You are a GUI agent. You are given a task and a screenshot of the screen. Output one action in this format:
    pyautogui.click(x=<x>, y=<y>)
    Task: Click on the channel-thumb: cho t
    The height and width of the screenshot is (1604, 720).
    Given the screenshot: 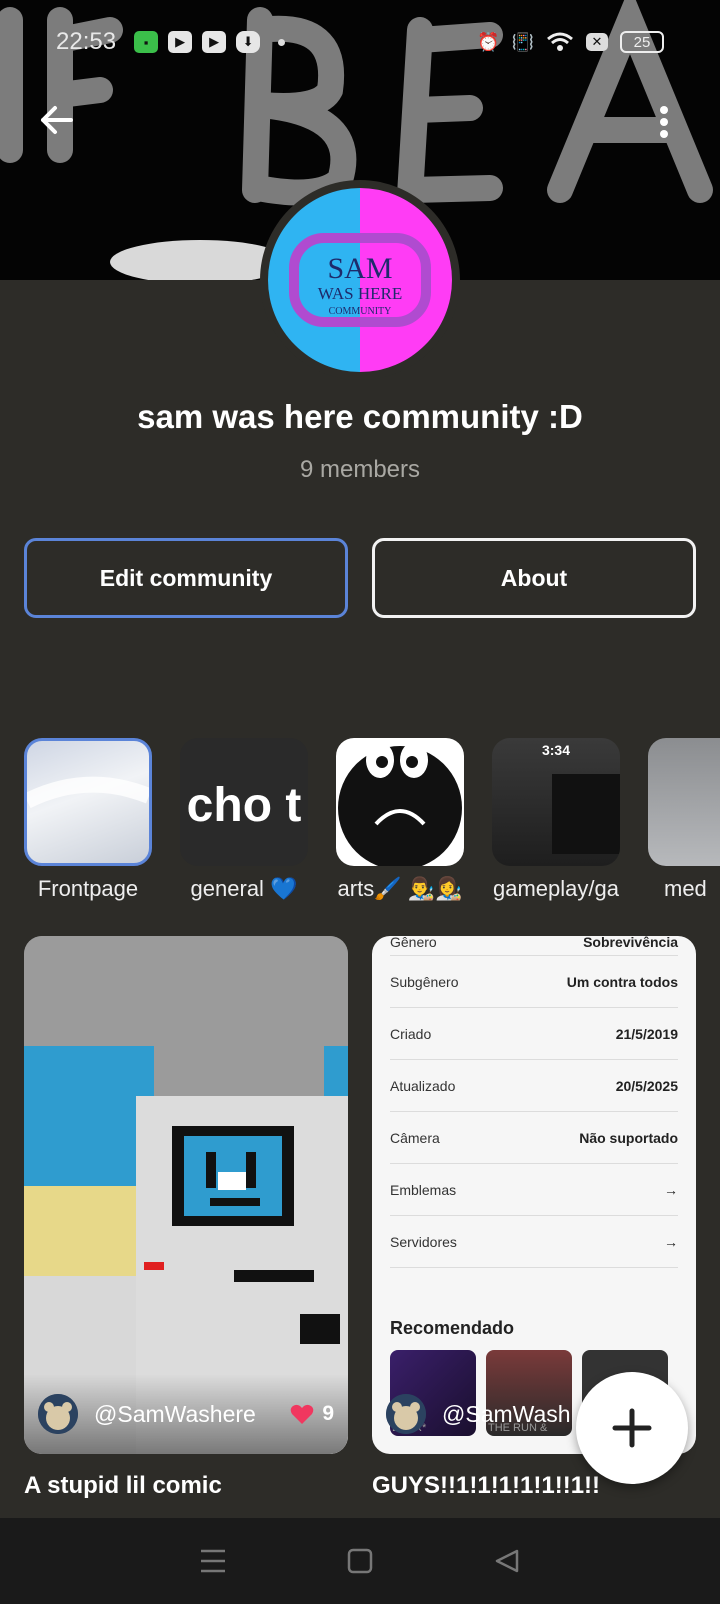 What is the action you would take?
    pyautogui.click(x=244, y=802)
    